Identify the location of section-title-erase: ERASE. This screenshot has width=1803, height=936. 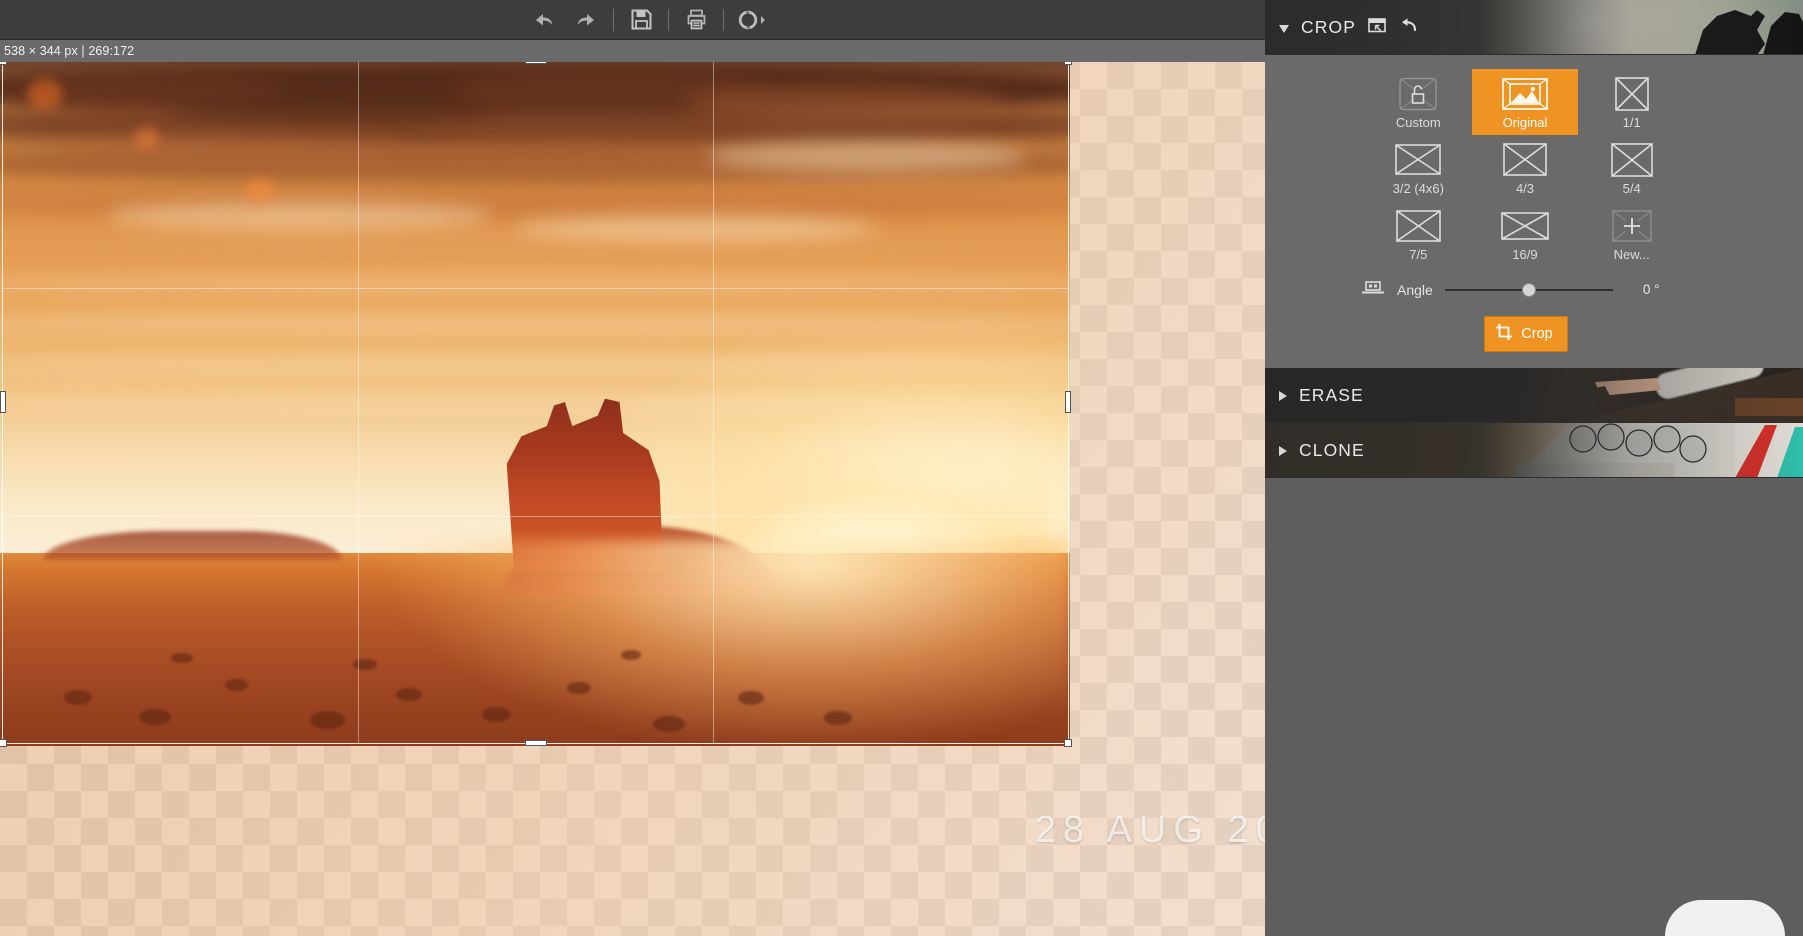
(1331, 395).